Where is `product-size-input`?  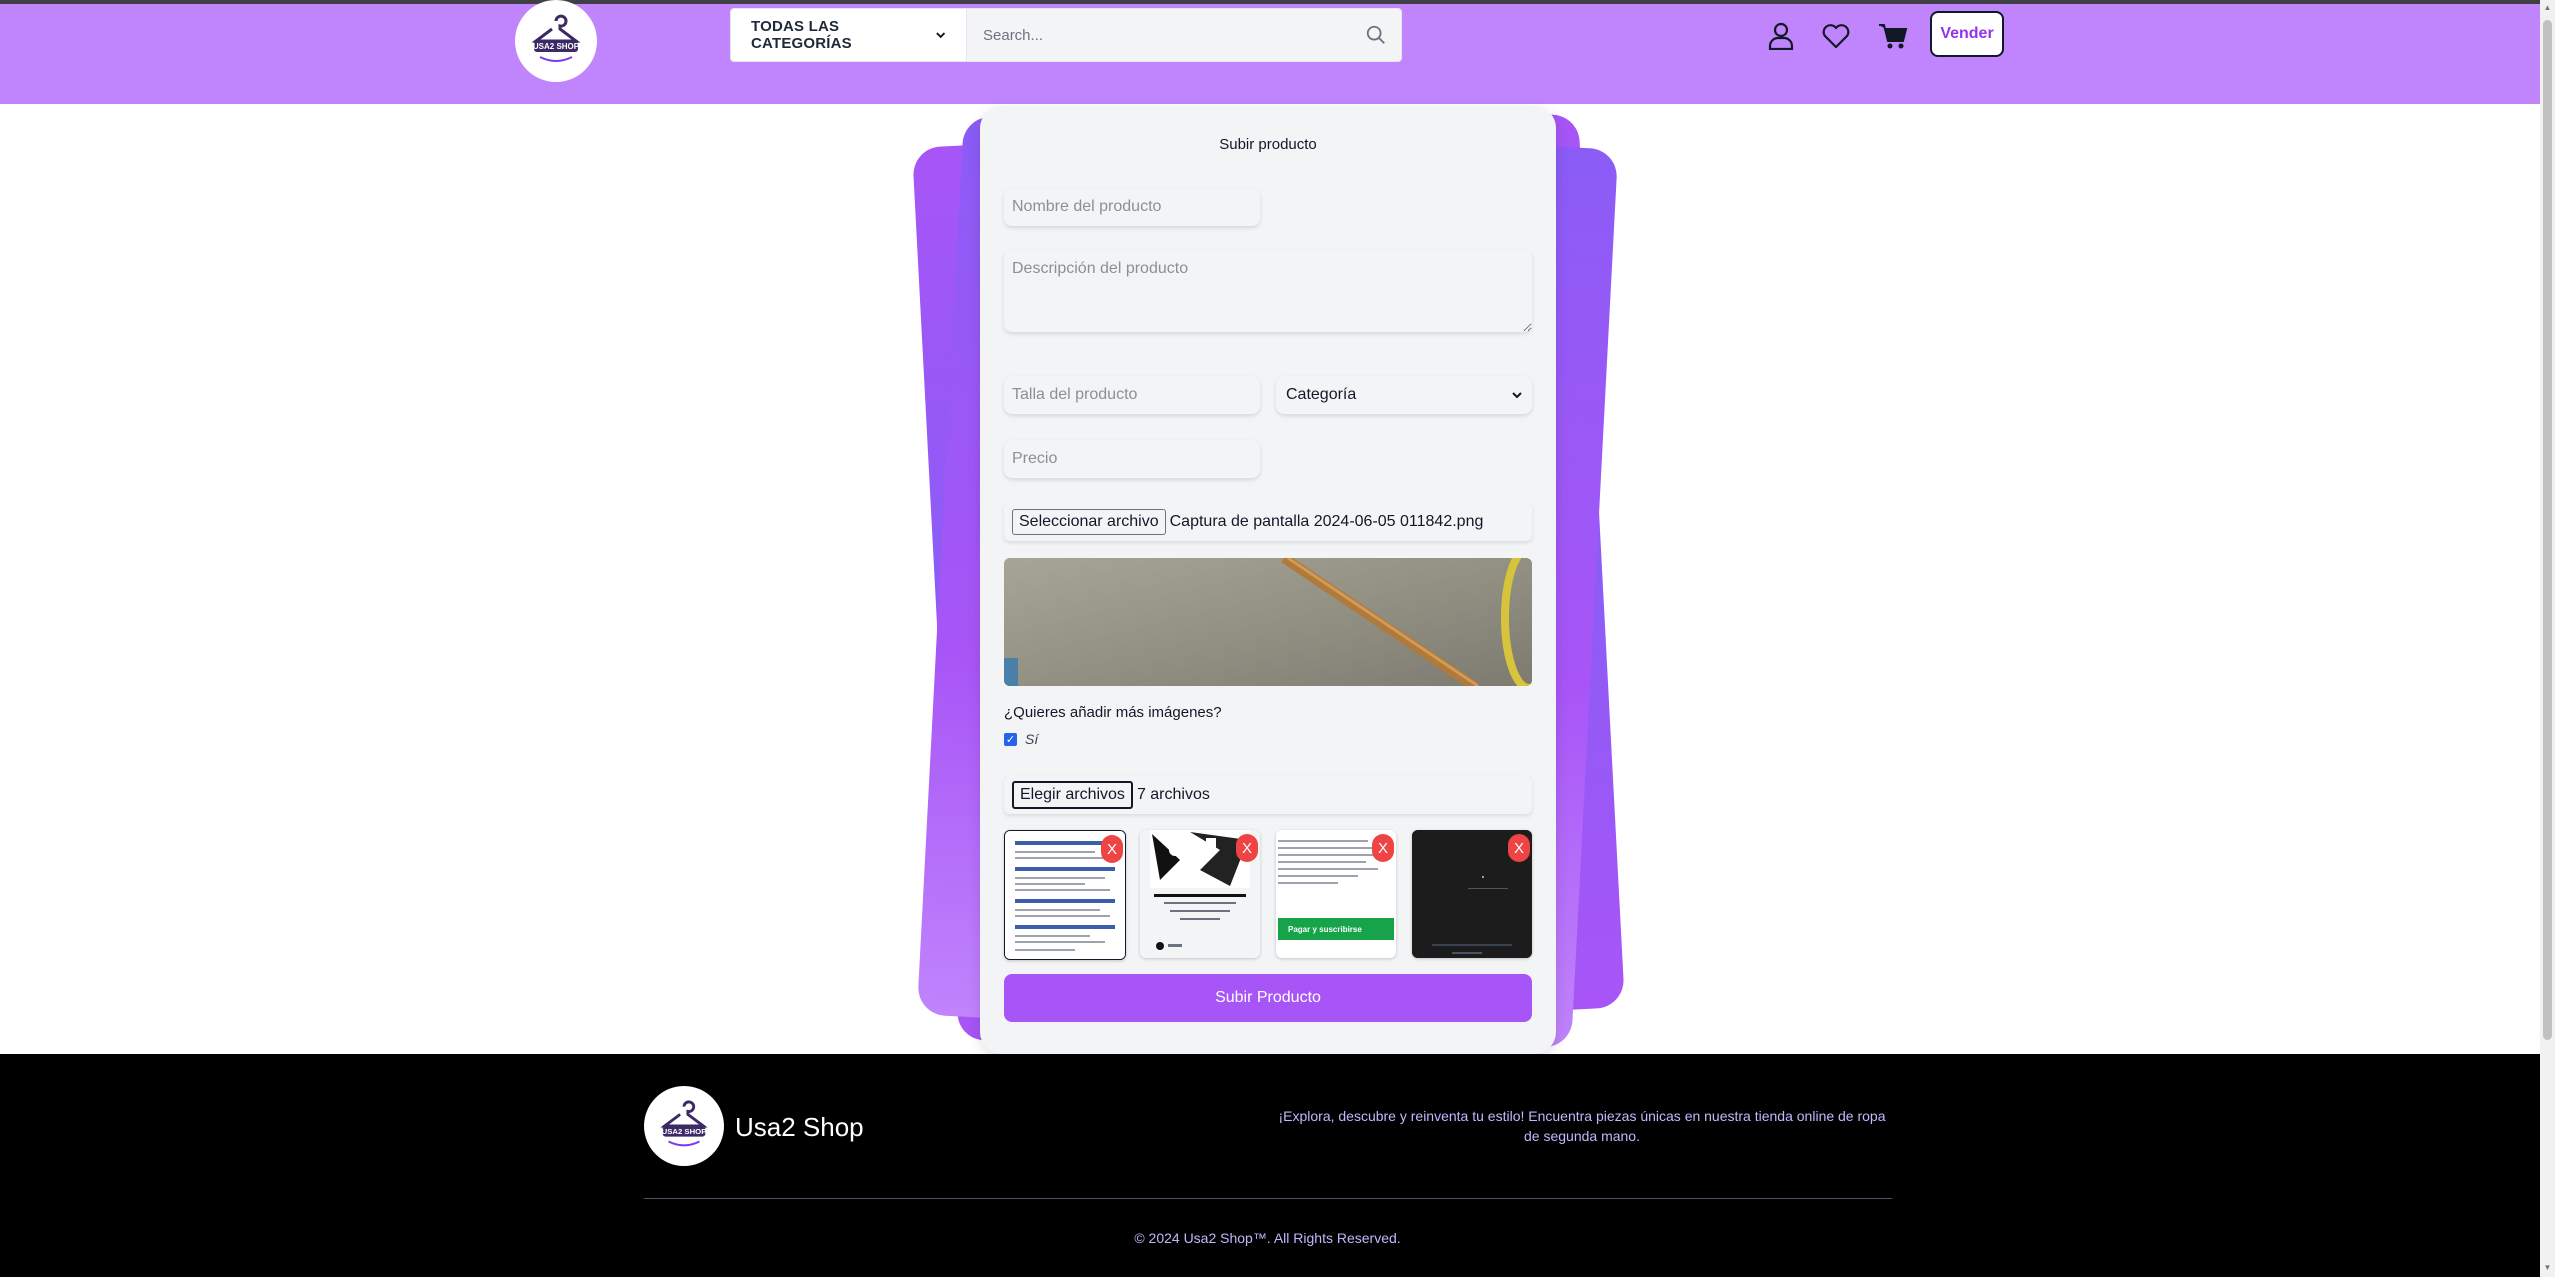
product-size-input is located at coordinates (1132, 395).